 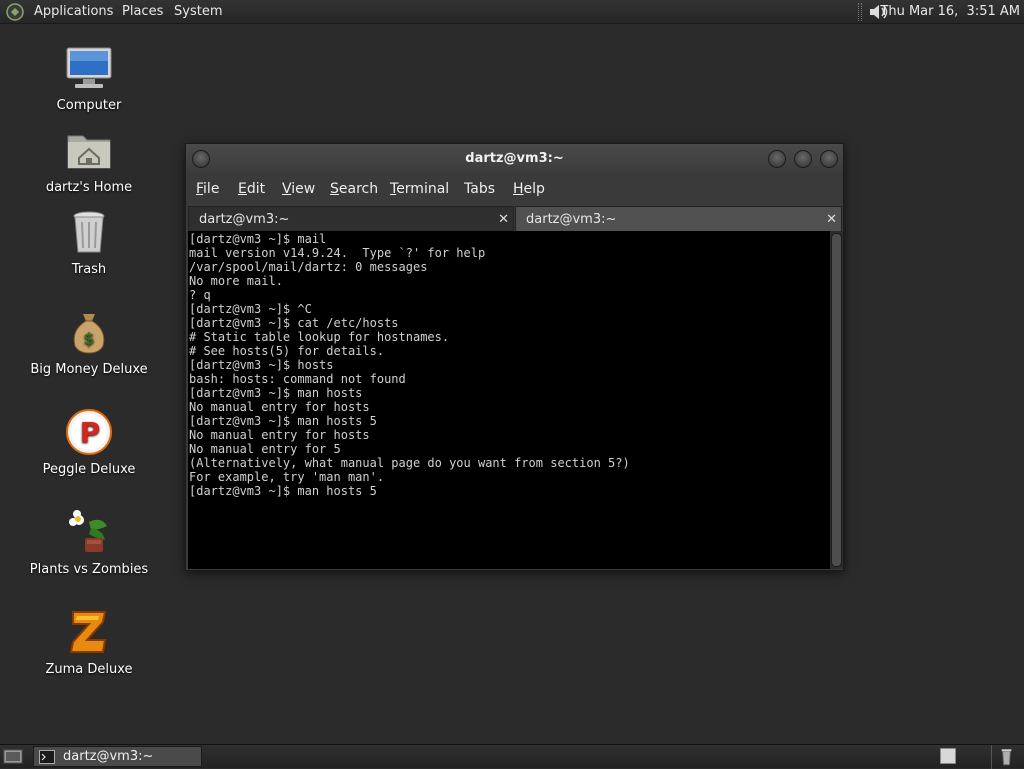 I want to click on desktop-icon-label: Peggle Deluxe, so click(x=89, y=469).